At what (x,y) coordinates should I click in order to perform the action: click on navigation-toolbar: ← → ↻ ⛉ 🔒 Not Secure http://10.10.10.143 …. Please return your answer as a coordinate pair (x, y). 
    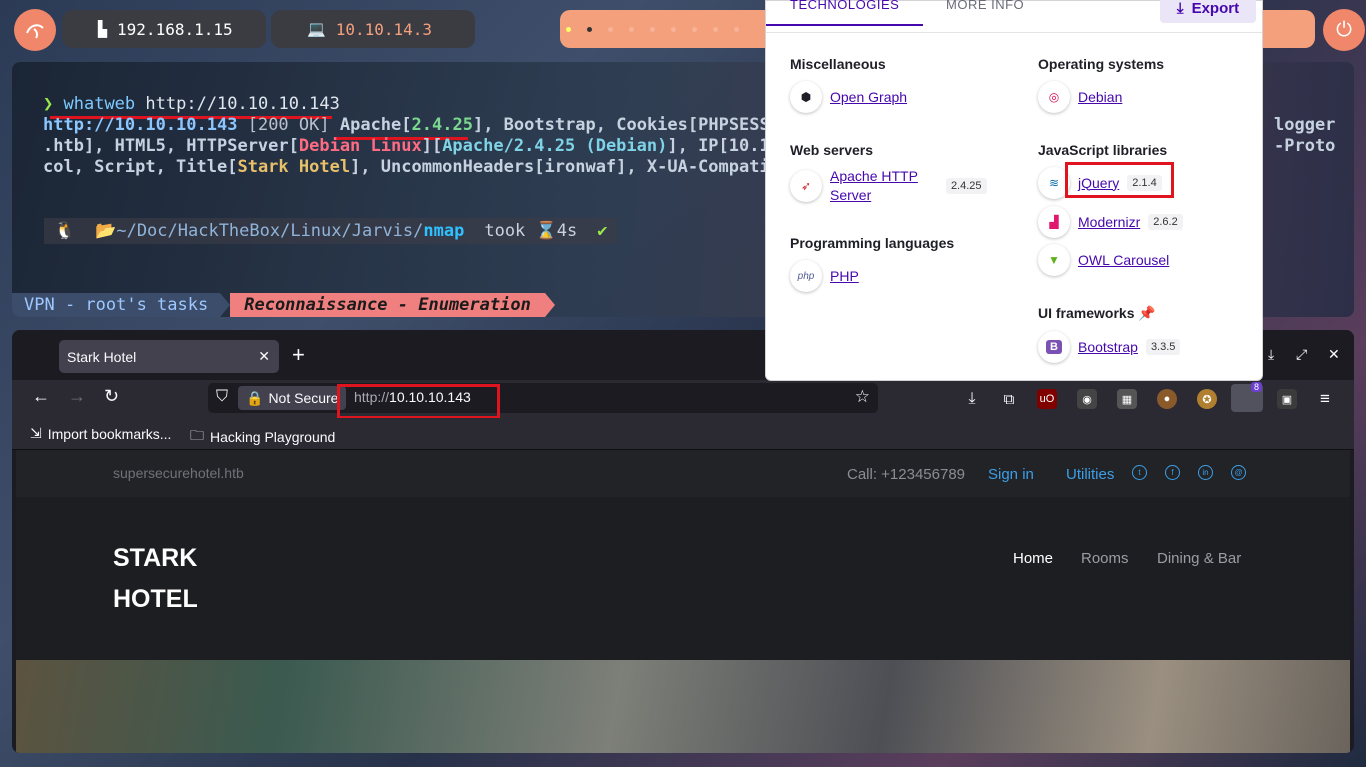
    Looking at the image, I should click on (683, 399).